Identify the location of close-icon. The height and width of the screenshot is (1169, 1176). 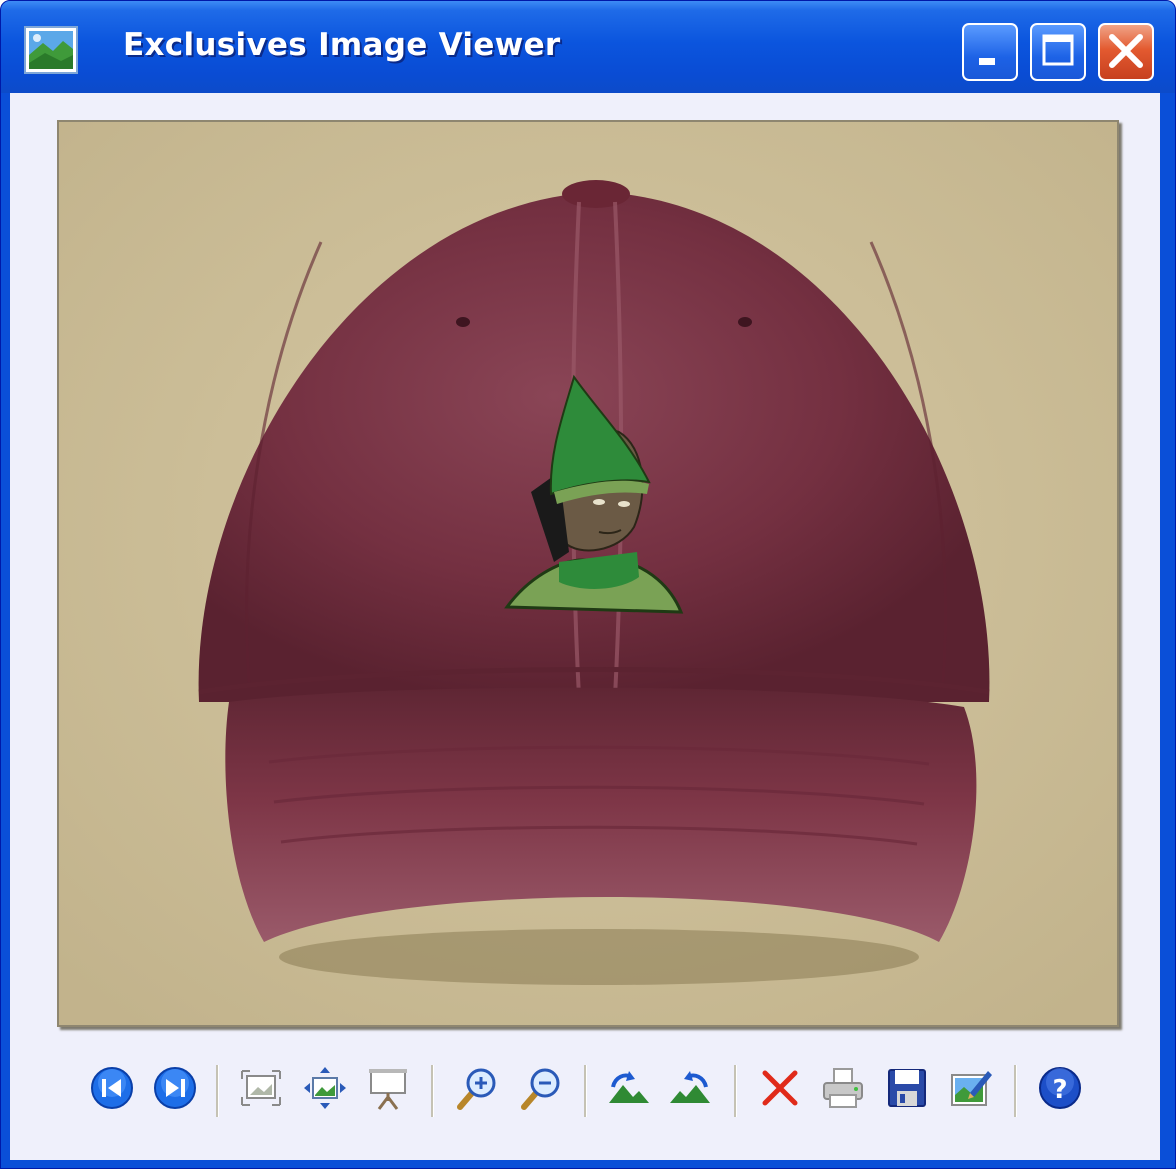
(1126, 51).